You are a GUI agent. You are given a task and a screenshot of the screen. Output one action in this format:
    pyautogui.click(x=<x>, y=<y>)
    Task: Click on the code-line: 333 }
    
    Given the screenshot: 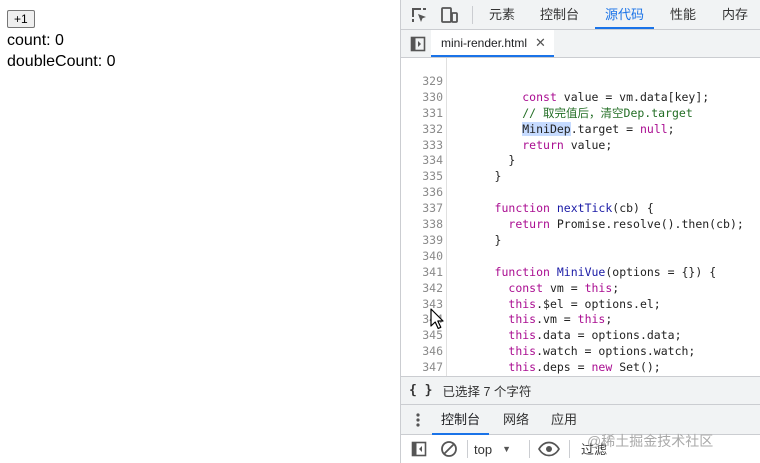 What is the action you would take?
    pyautogui.click(x=580, y=145)
    